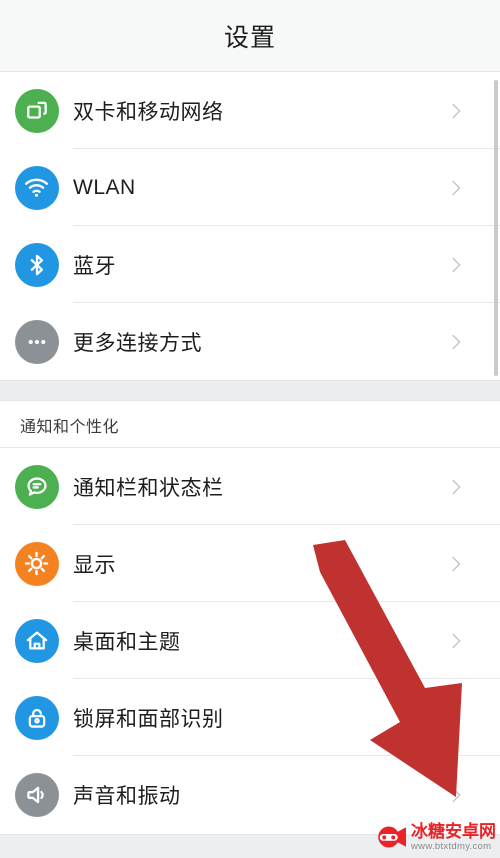  I want to click on site-watermark: 冰糖安卓网 www.btxtdmy.com, so click(436, 837).